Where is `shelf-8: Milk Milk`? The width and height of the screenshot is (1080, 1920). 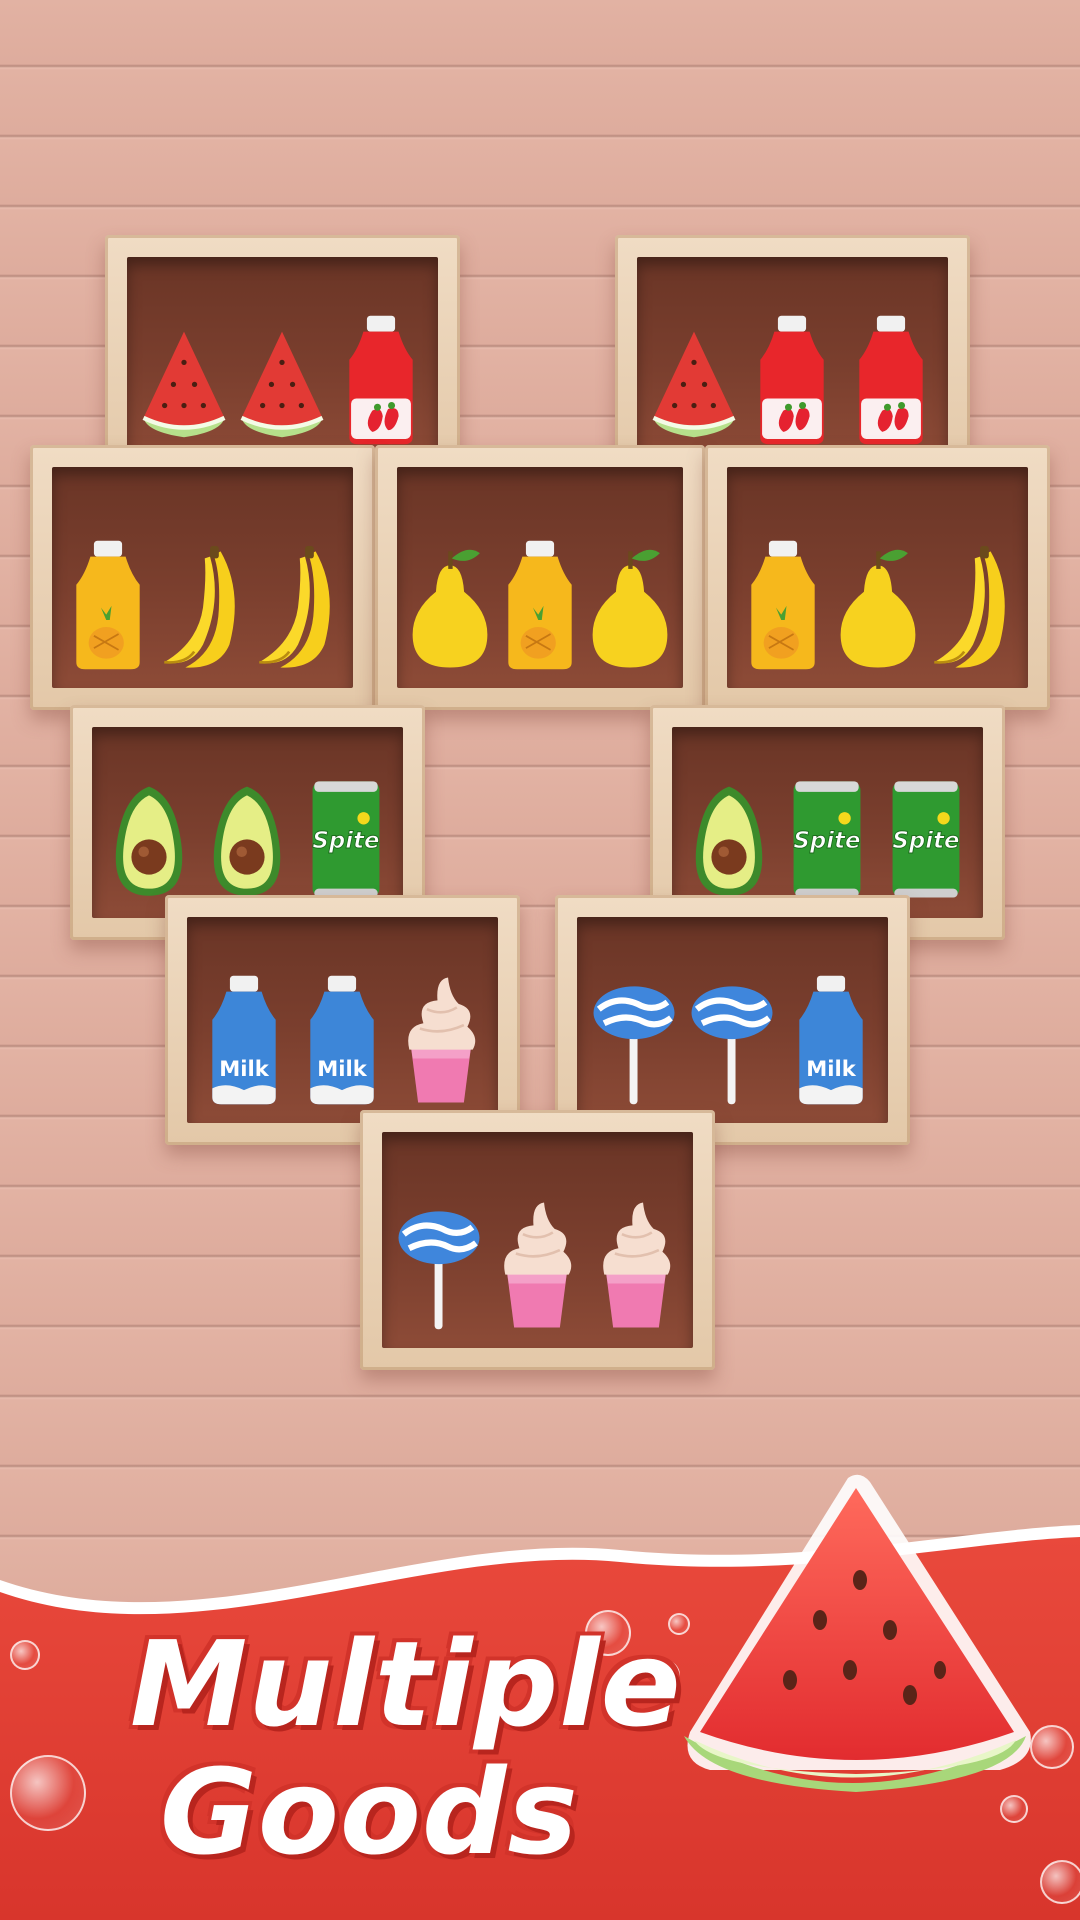 shelf-8: Milk Milk is located at coordinates (342, 1020).